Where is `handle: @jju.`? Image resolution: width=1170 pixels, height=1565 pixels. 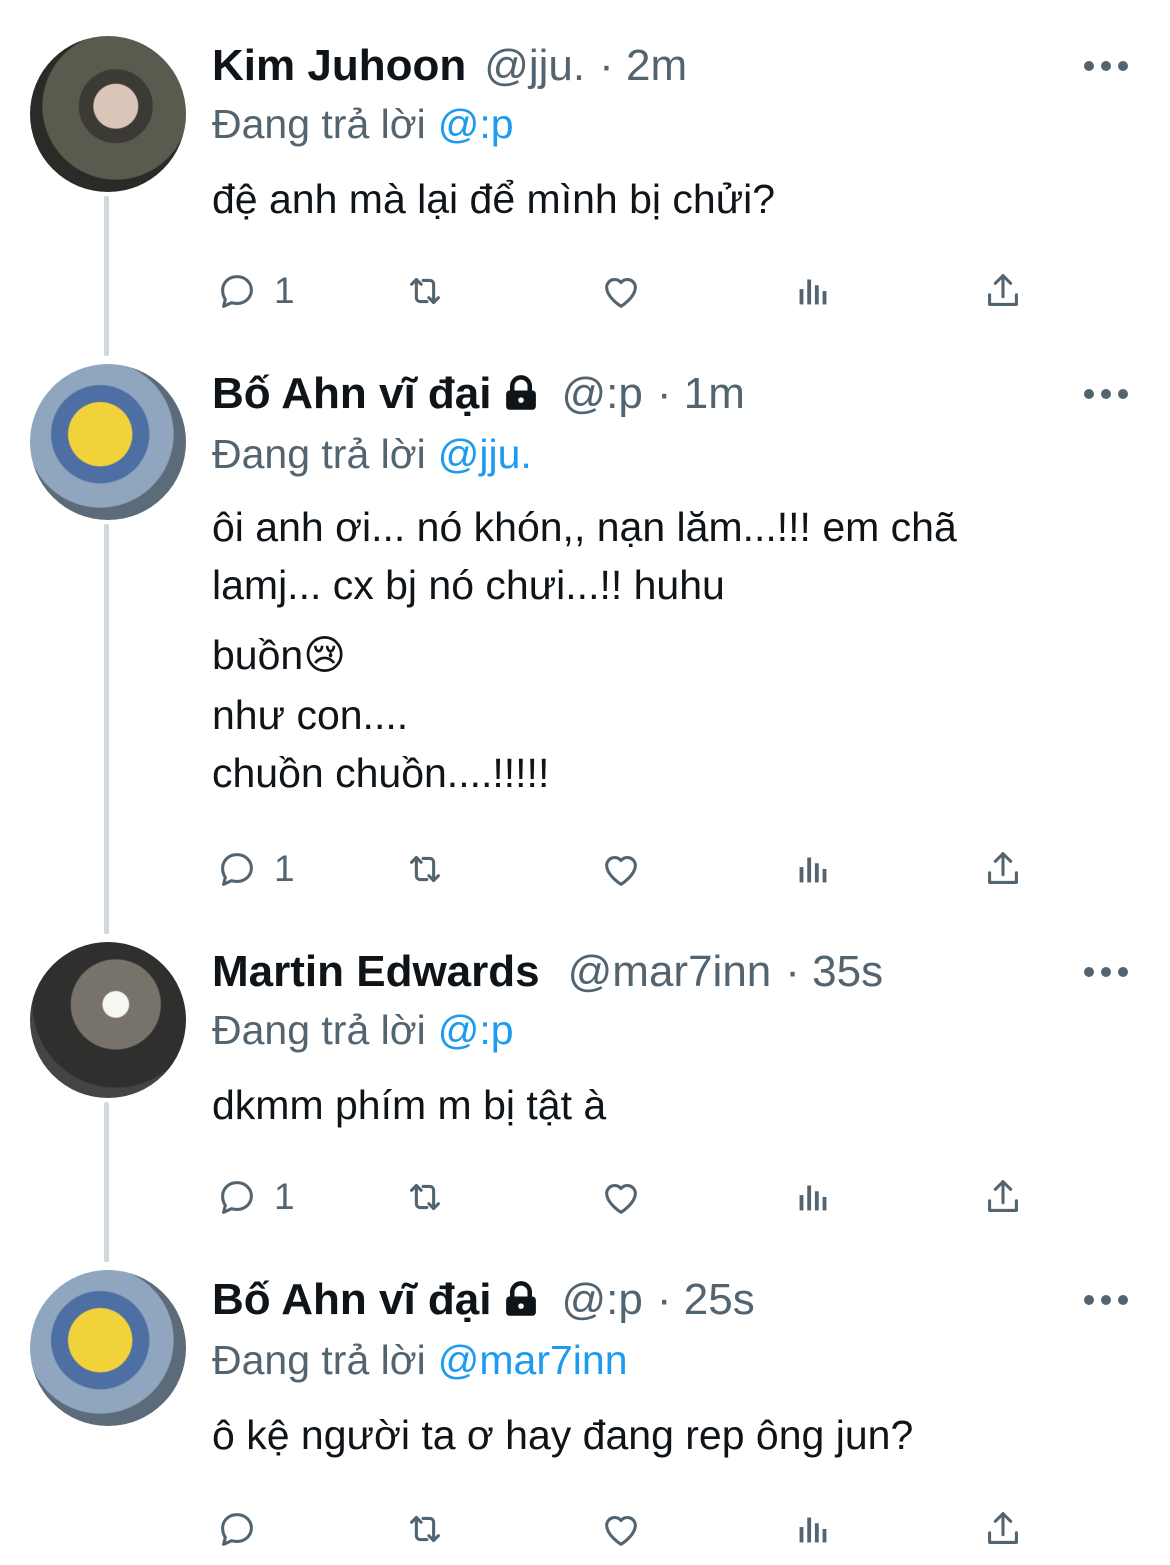 handle: @jju. is located at coordinates (534, 66).